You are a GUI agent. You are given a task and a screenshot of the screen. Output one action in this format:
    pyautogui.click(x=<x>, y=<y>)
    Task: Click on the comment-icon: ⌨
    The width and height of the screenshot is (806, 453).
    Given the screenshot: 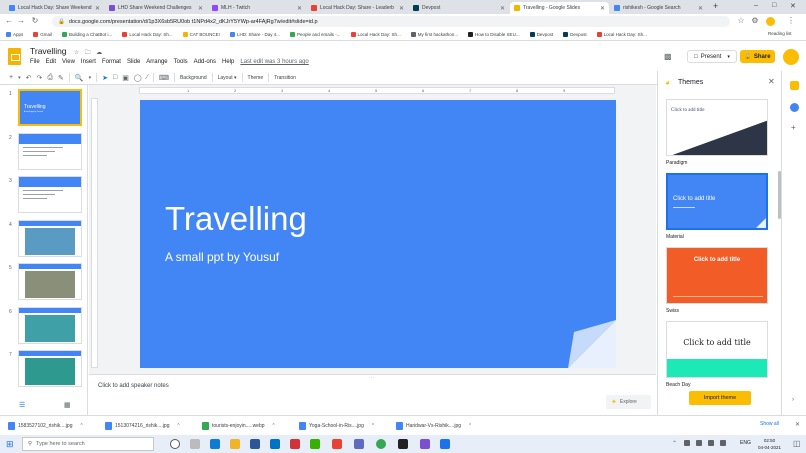 What is the action you would take?
    pyautogui.click(x=164, y=78)
    